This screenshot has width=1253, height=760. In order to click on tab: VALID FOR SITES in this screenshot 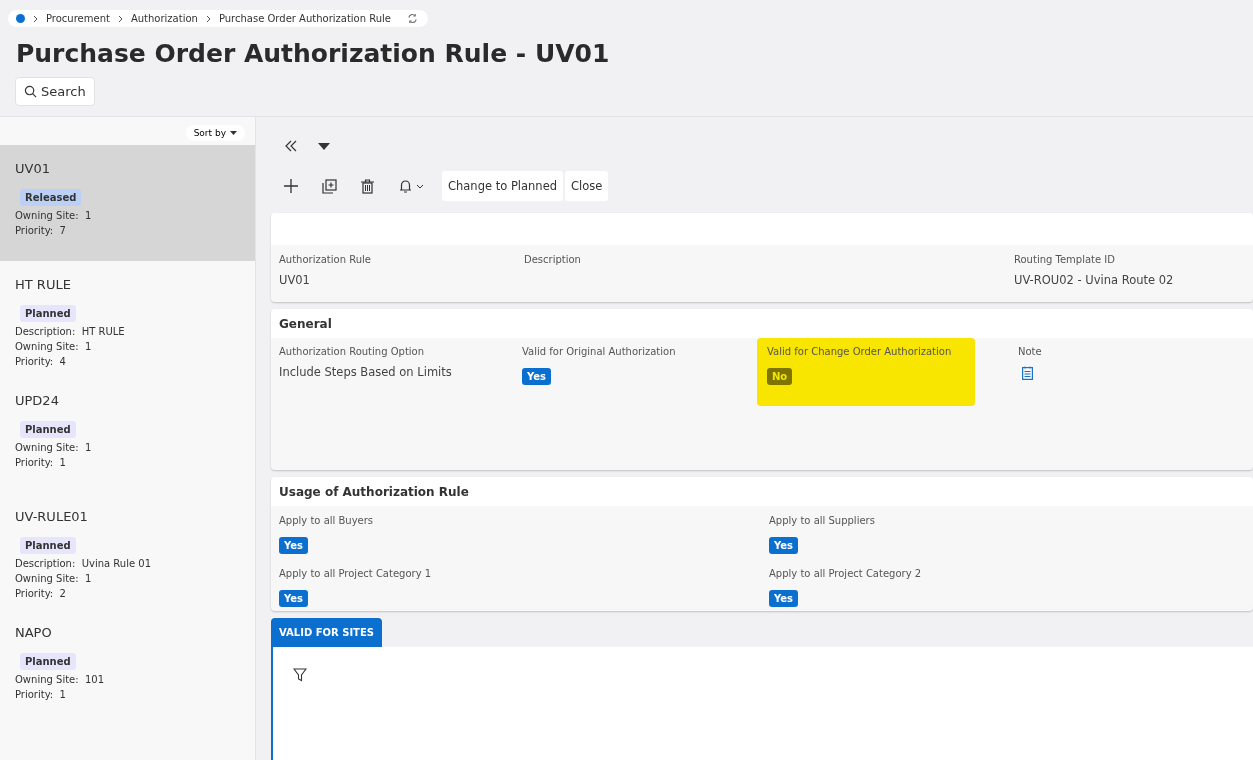, I will do `click(326, 632)`.